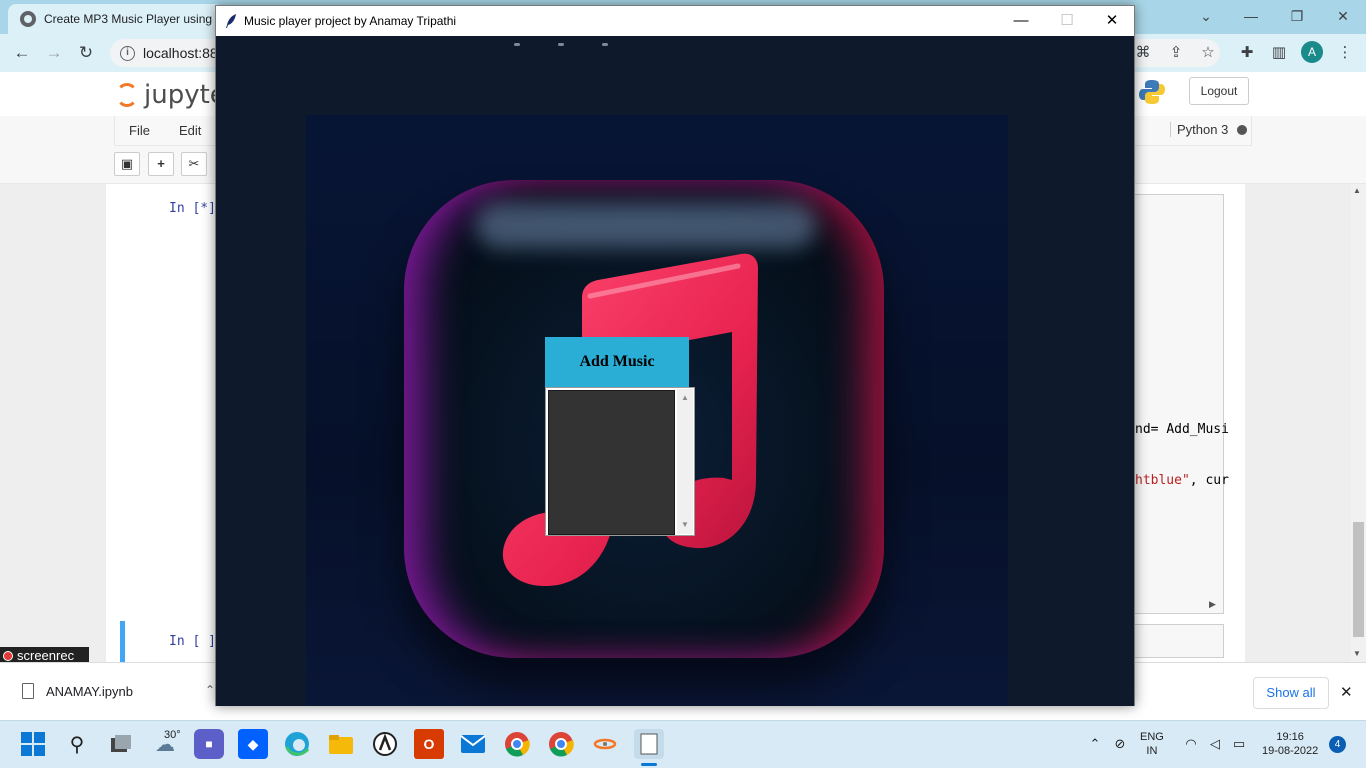  I want to click on scroll-down-icon: ▼, so click(1357, 653).